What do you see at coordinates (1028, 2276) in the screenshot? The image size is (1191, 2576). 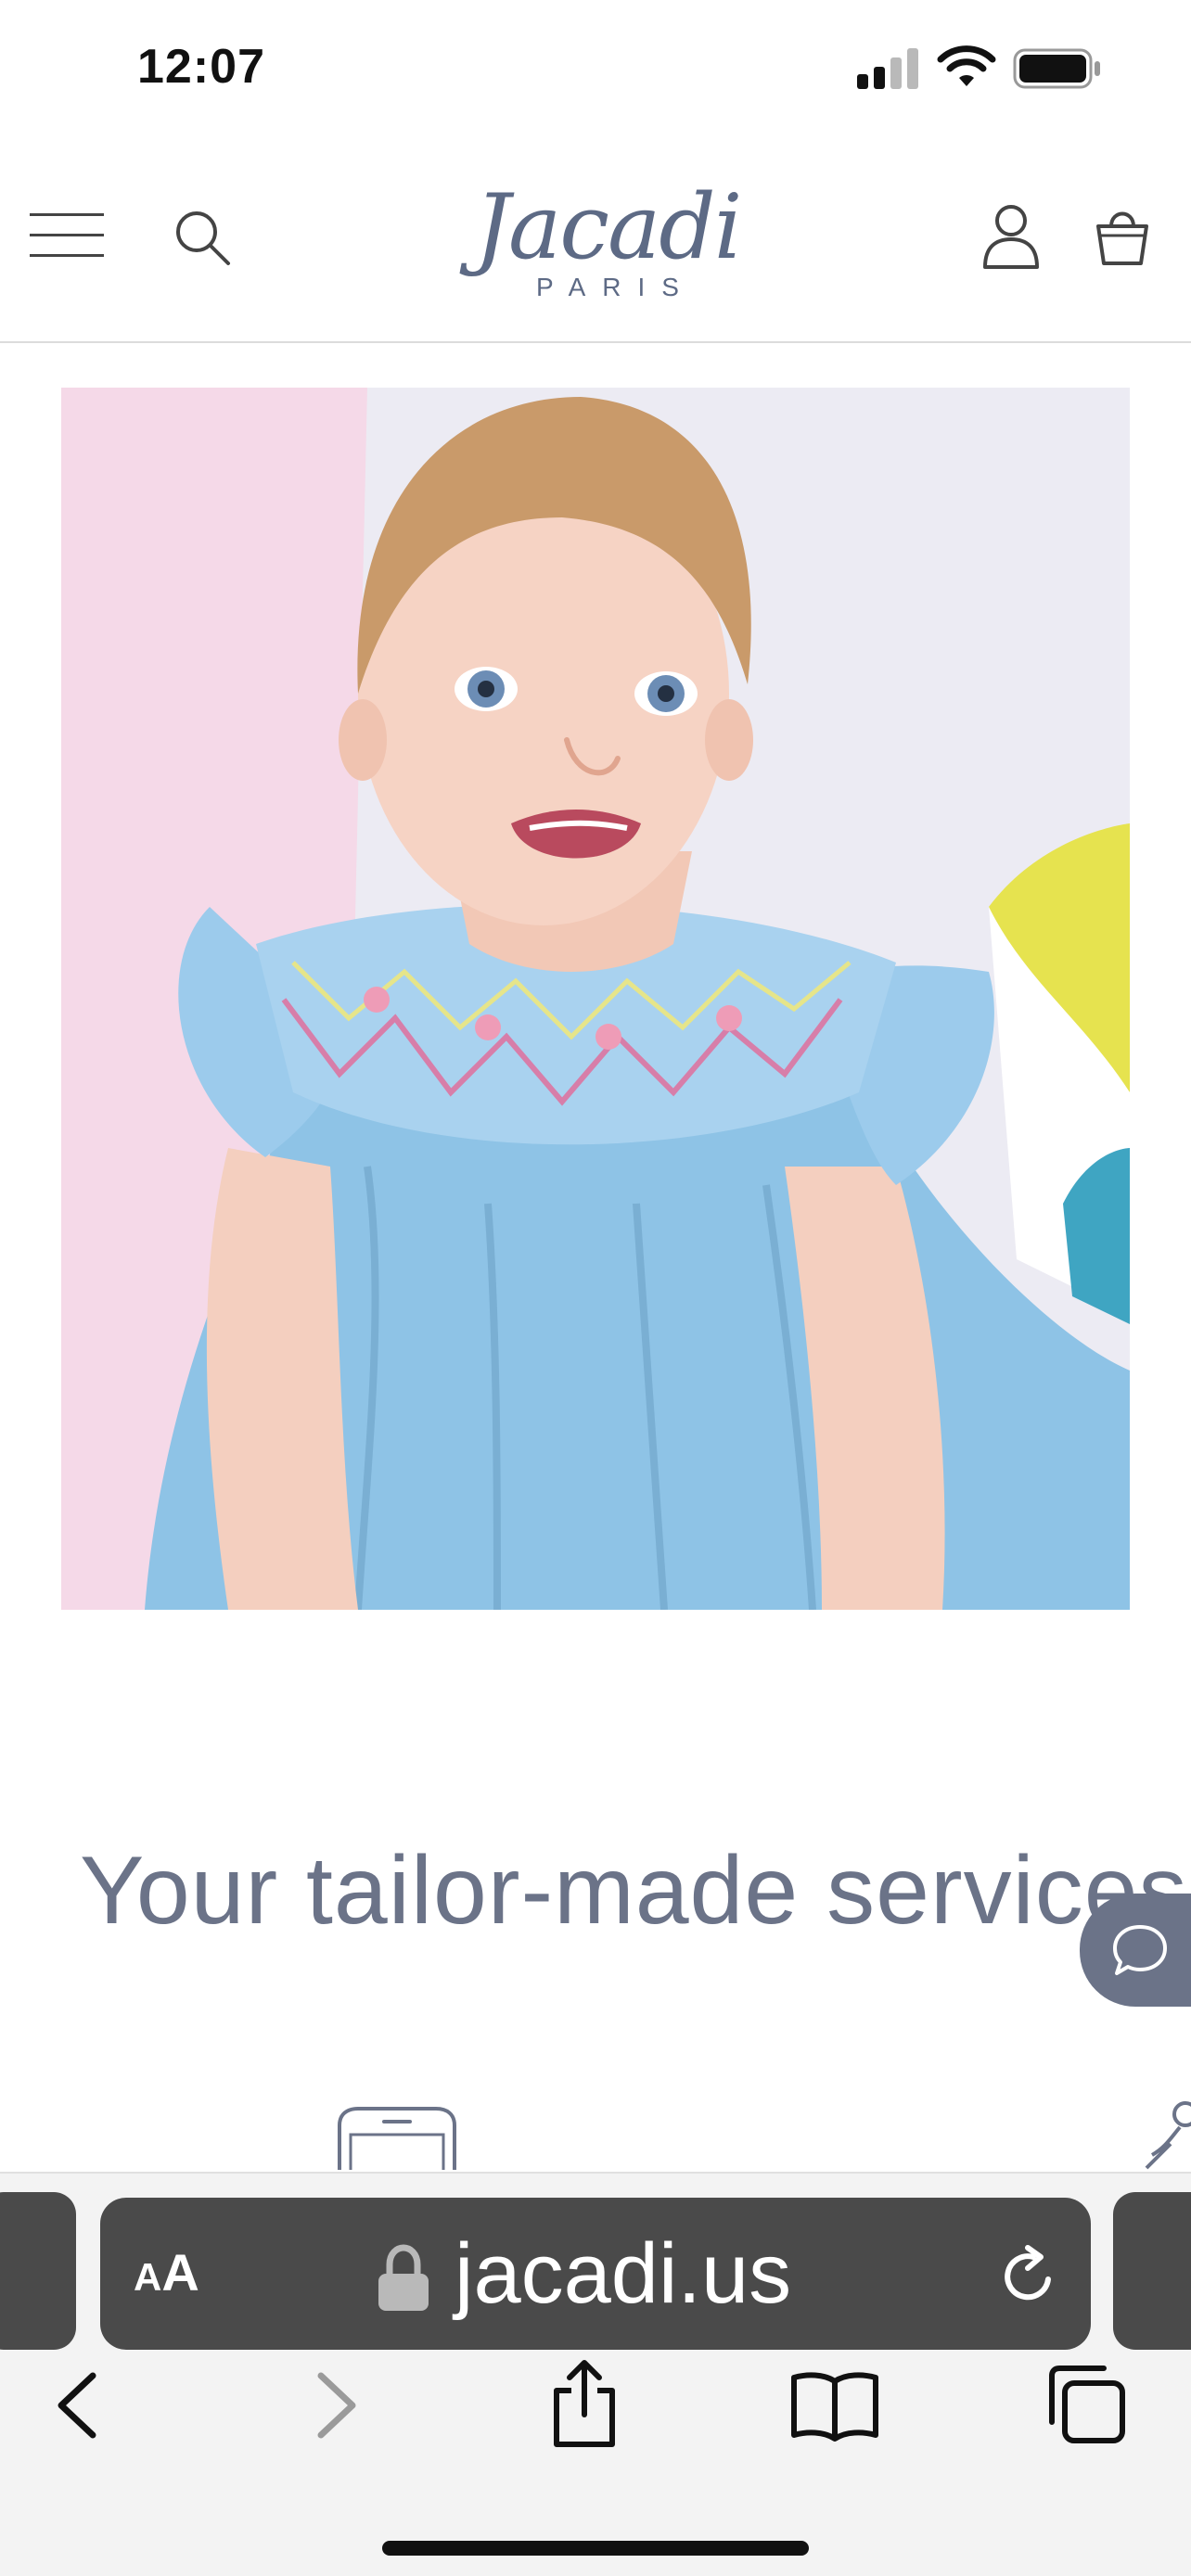 I see `reload-icon` at bounding box center [1028, 2276].